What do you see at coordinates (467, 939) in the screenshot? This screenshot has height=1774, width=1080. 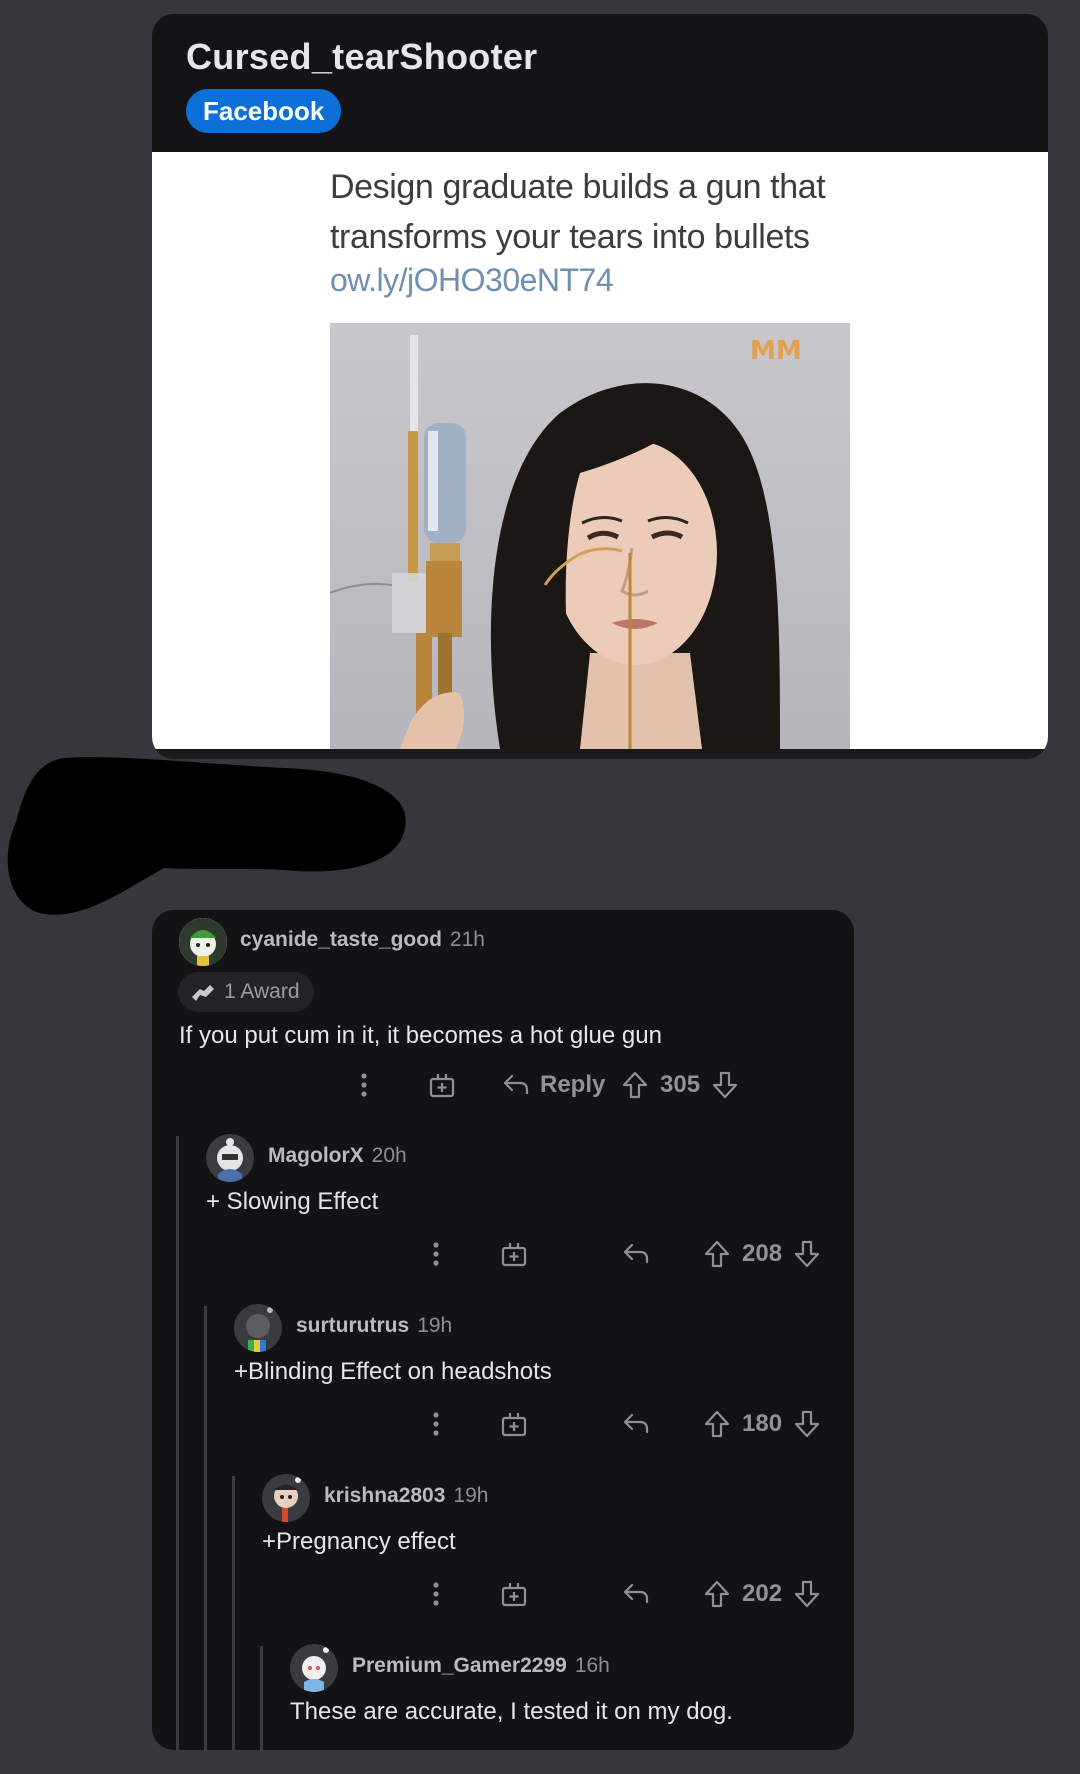 I see `comment-time: 21h` at bounding box center [467, 939].